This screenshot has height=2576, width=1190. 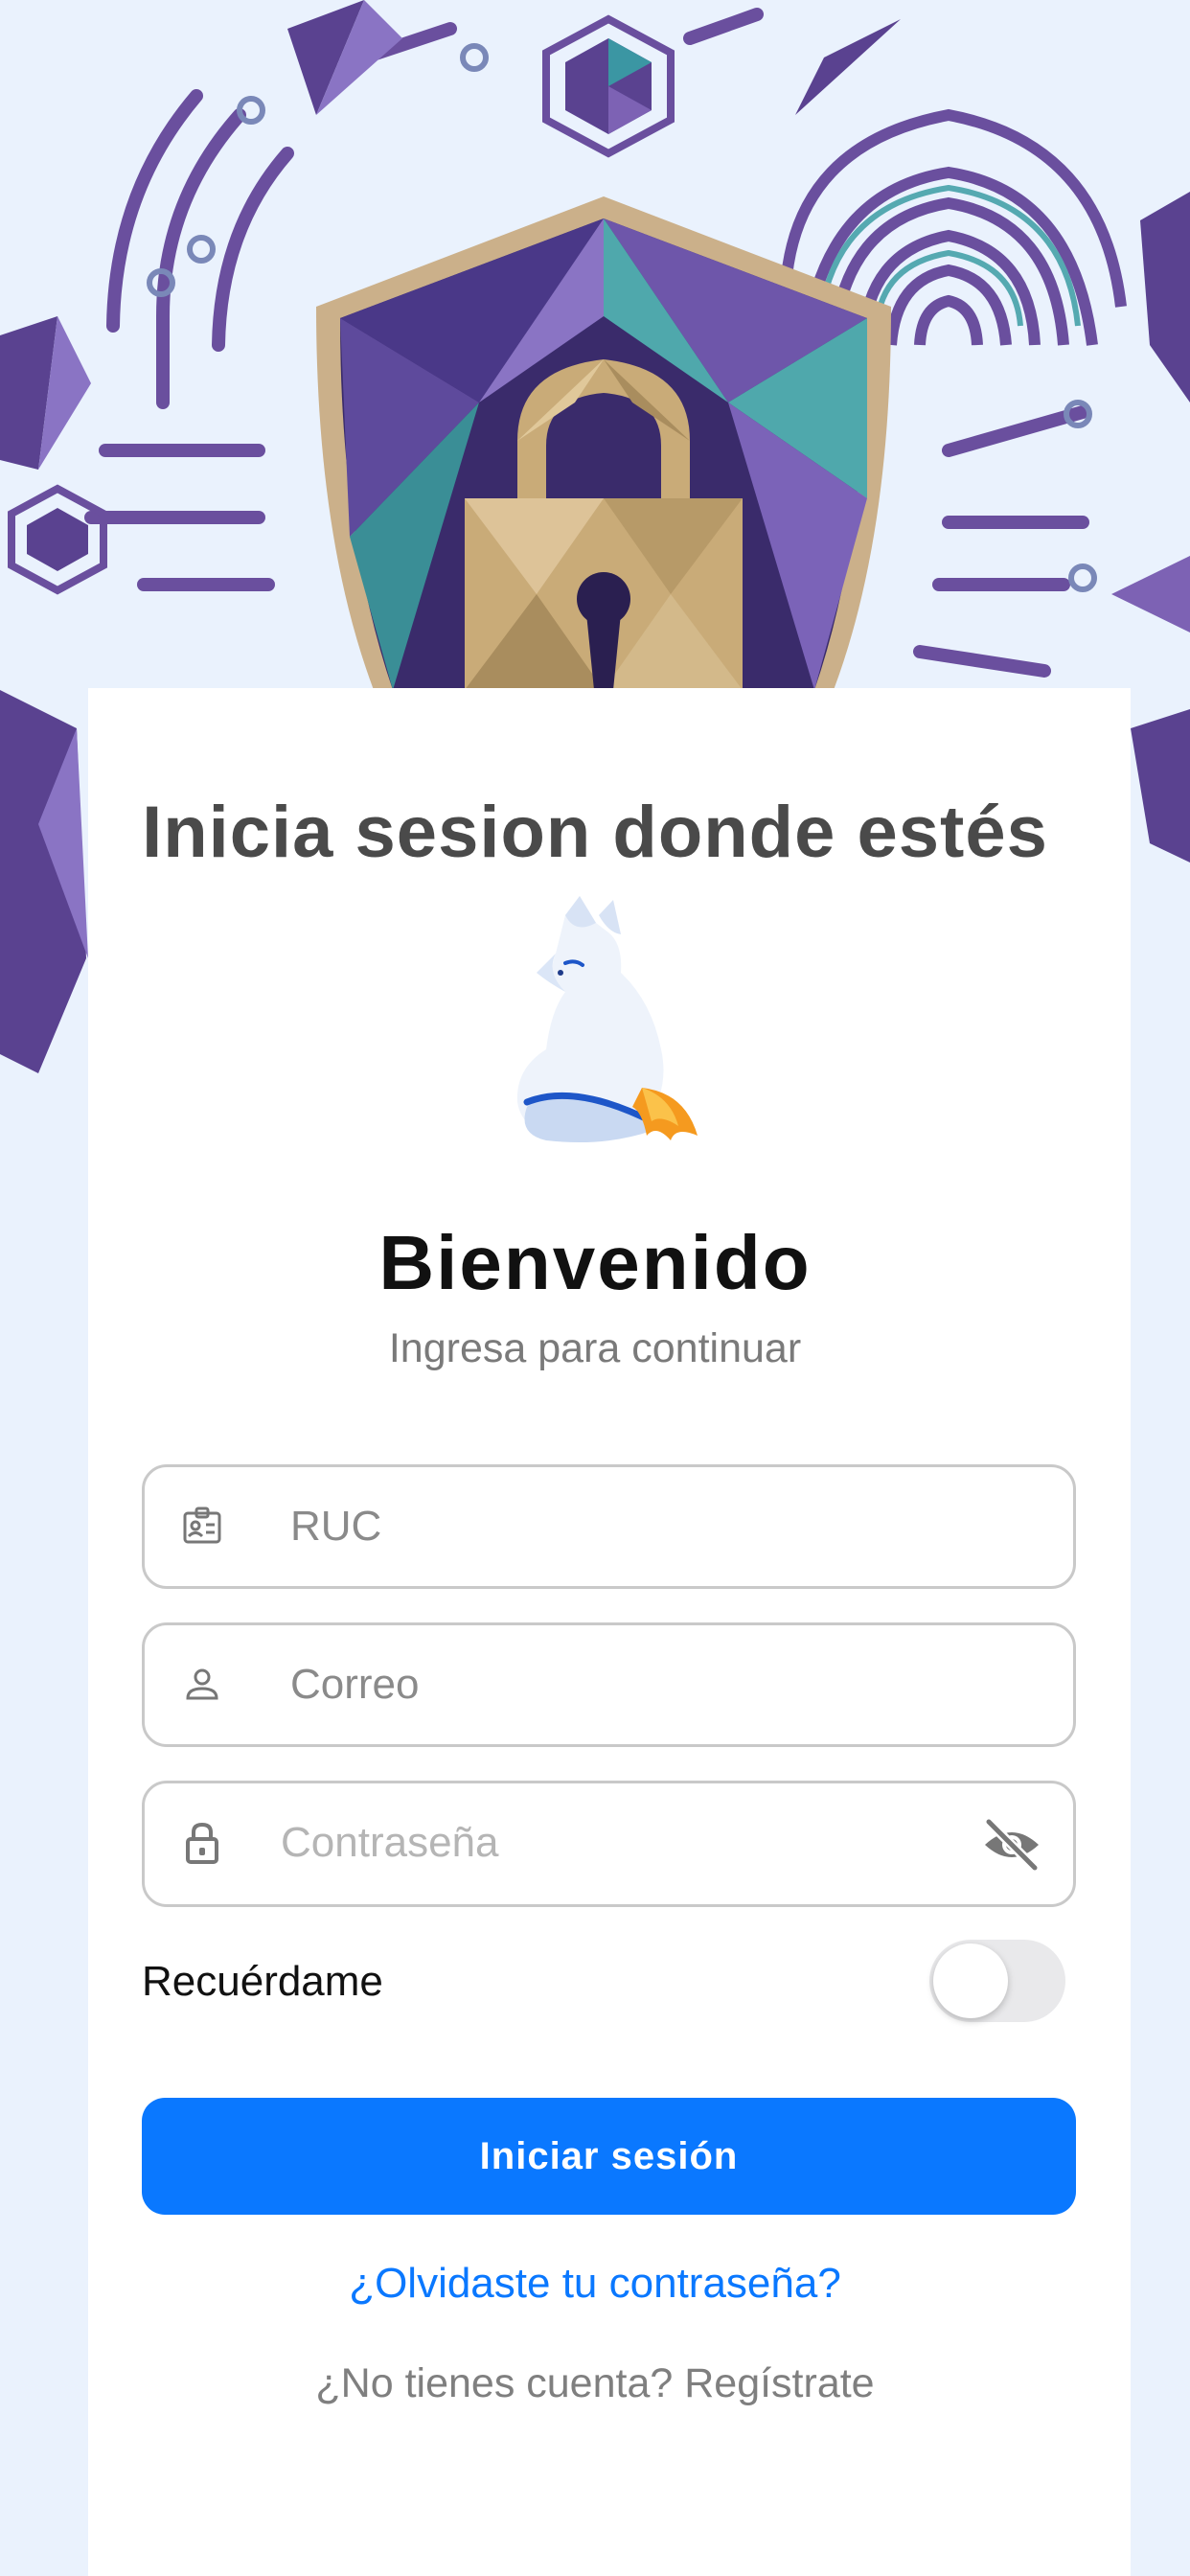 I want to click on password-placeholder: Contraseña, so click(x=390, y=1842).